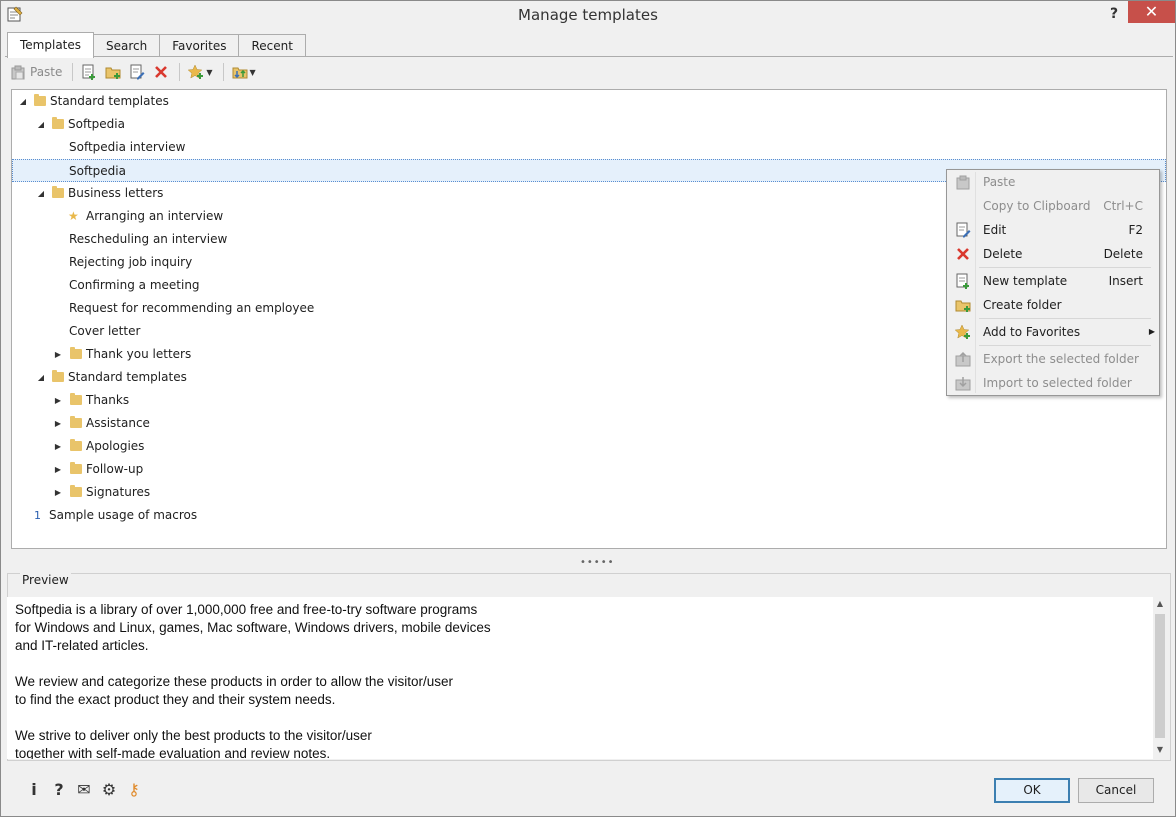  I want to click on tree-node-label: Softpedia interview, so click(127, 147).